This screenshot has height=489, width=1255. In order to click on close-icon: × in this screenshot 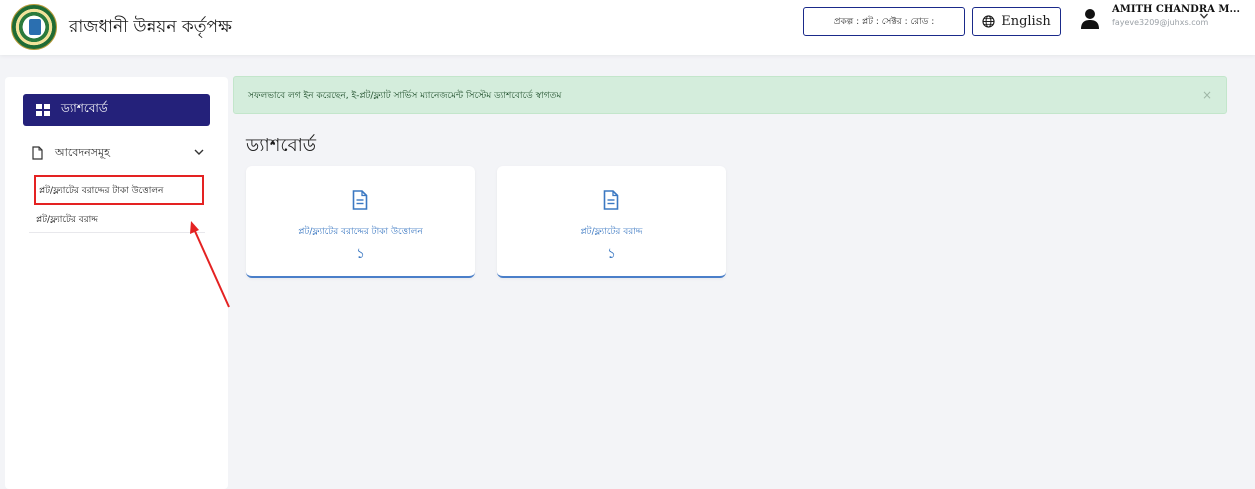, I will do `click(1207, 95)`.